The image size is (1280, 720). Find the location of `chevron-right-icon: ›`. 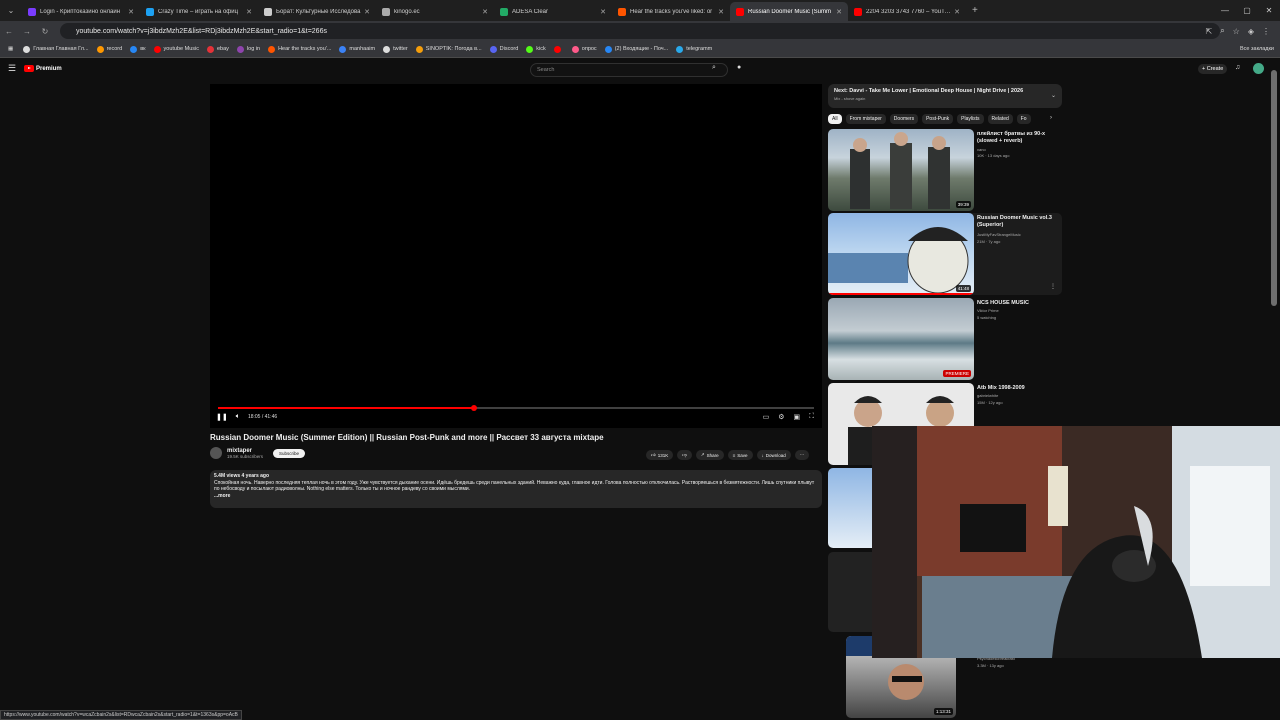

chevron-right-icon: › is located at coordinates (1051, 118).